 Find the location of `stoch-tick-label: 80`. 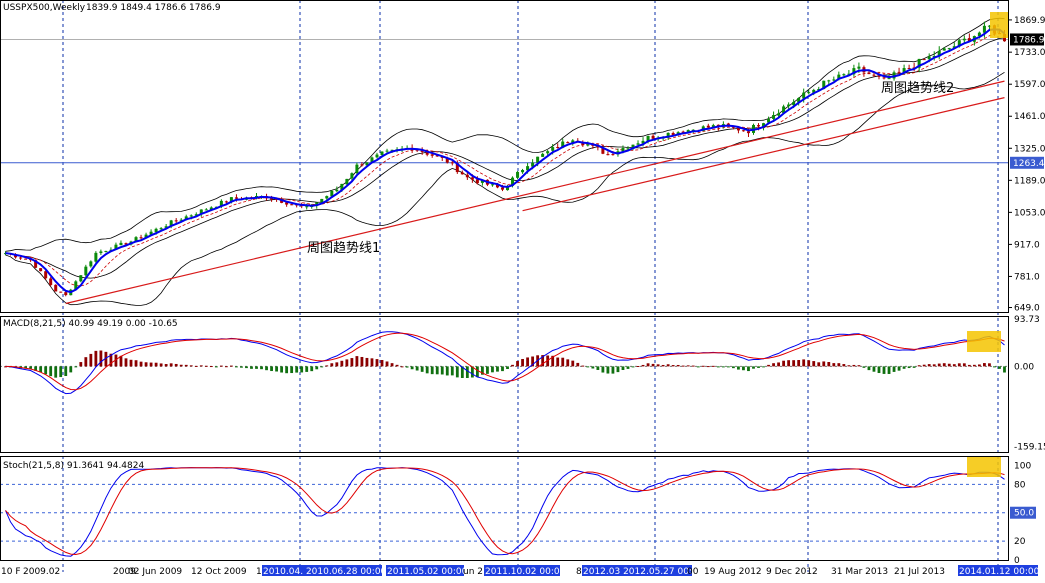

stoch-tick-label: 80 is located at coordinates (1020, 485).